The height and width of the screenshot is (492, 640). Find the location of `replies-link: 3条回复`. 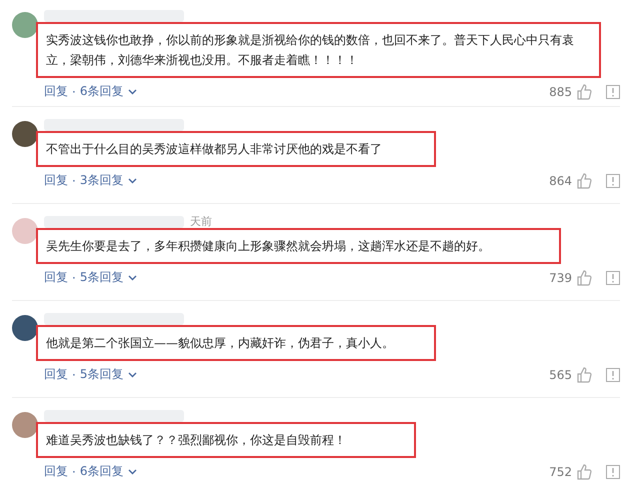

replies-link: 3条回复 is located at coordinates (102, 180).